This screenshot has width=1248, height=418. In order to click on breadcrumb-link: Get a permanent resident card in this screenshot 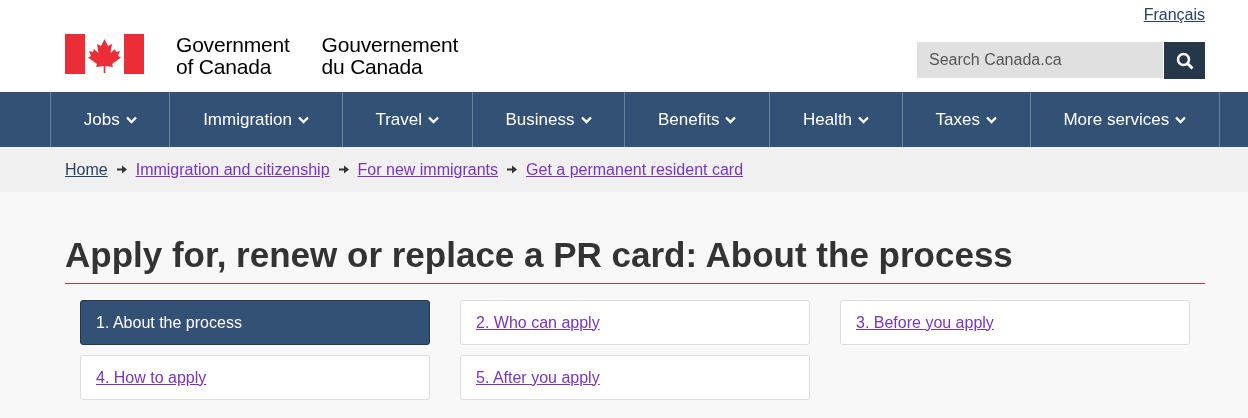, I will do `click(635, 169)`.